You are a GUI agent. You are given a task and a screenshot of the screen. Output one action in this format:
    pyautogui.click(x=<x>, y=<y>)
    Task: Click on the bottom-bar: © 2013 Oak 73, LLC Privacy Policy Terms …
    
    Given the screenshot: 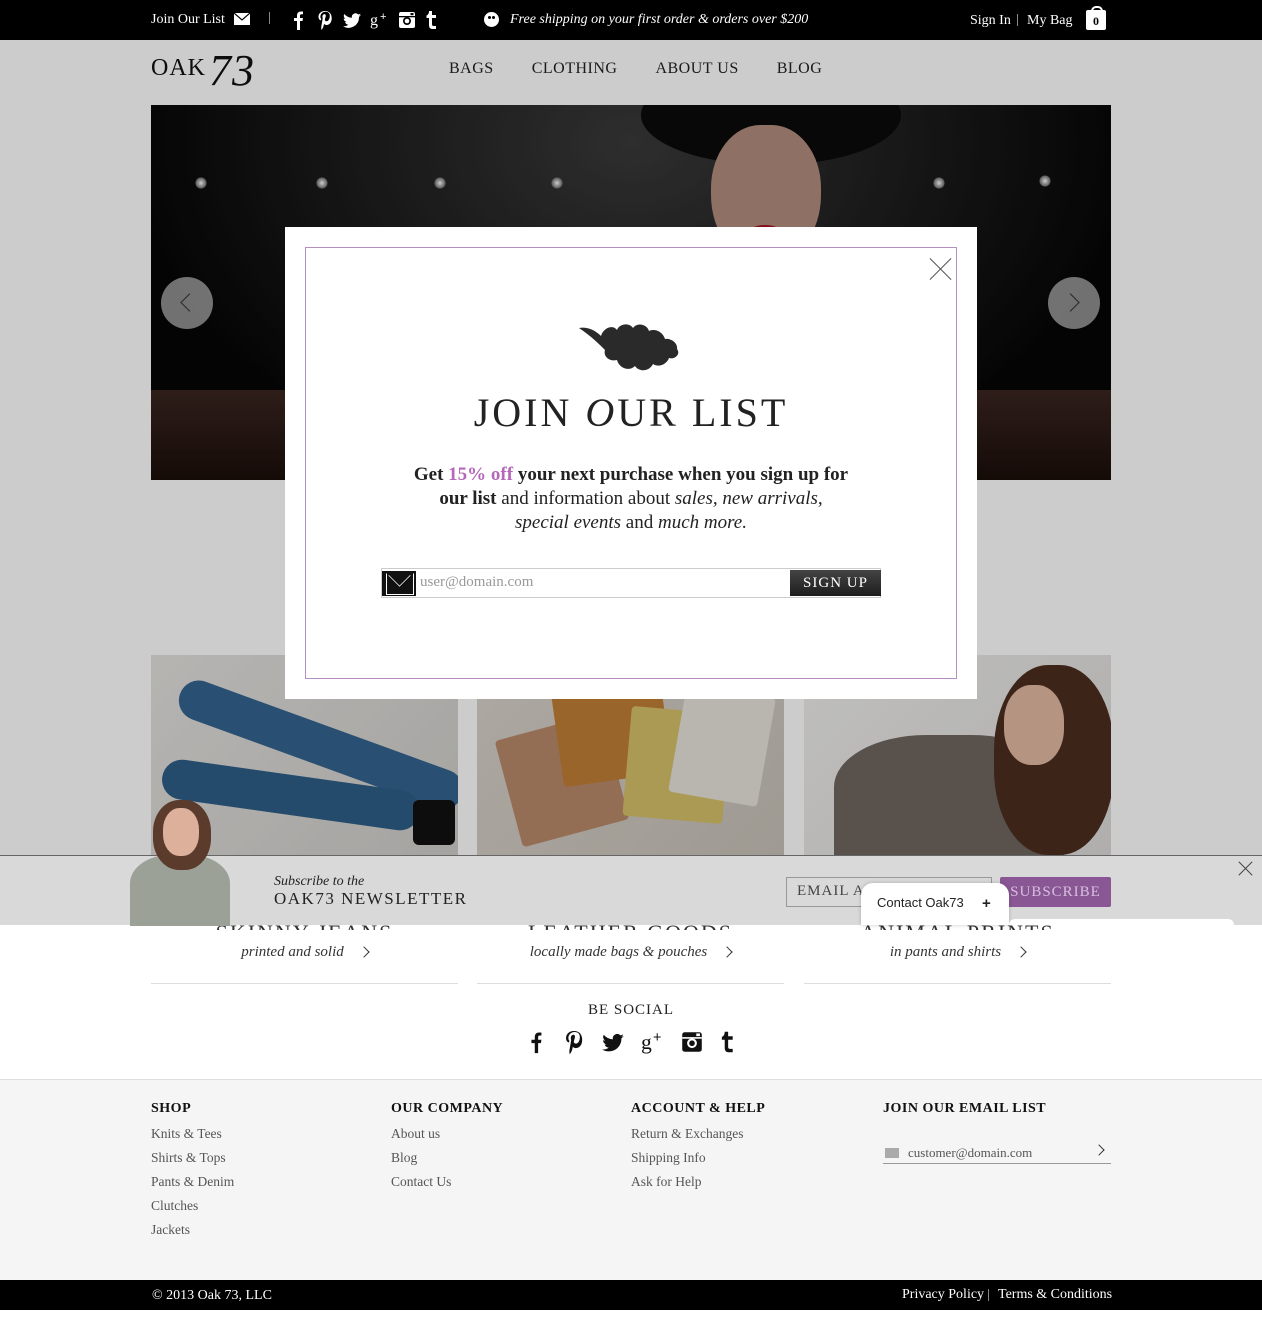 What is the action you would take?
    pyautogui.click(x=631, y=1295)
    